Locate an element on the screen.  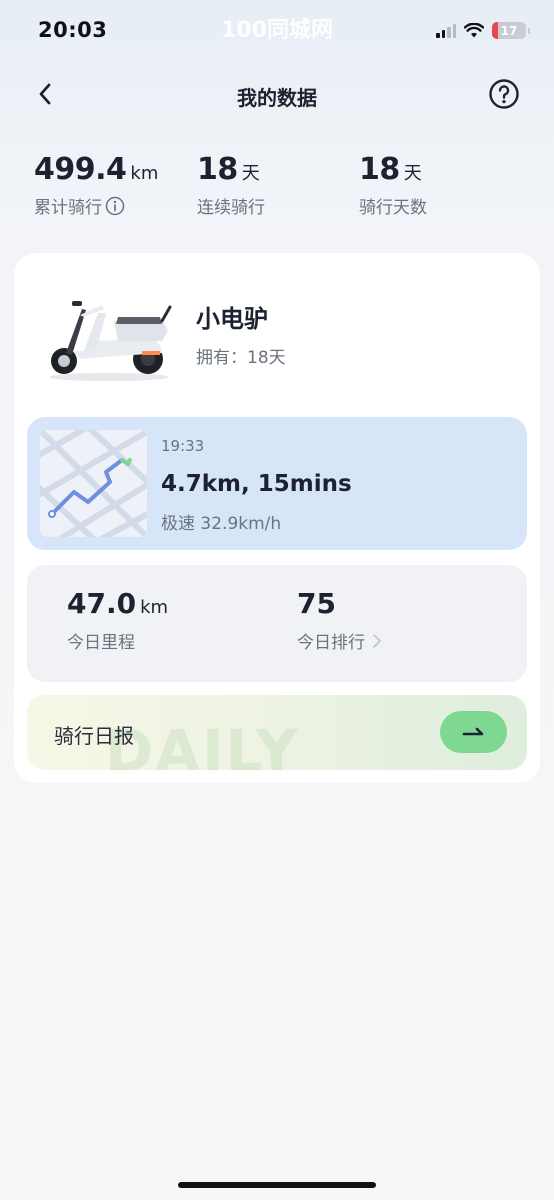
status-icons: 17 is located at coordinates (483, 30).